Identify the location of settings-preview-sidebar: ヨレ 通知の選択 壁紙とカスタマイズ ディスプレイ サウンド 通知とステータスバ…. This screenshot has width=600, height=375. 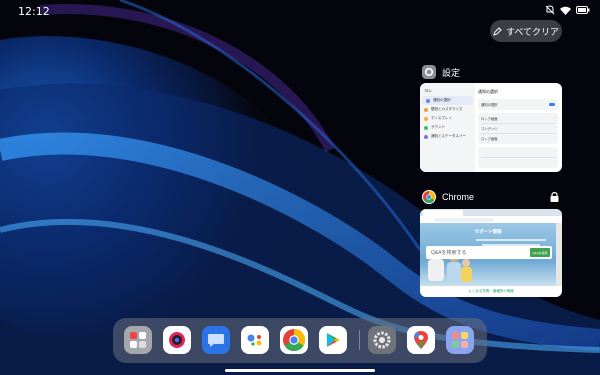
(447, 127).